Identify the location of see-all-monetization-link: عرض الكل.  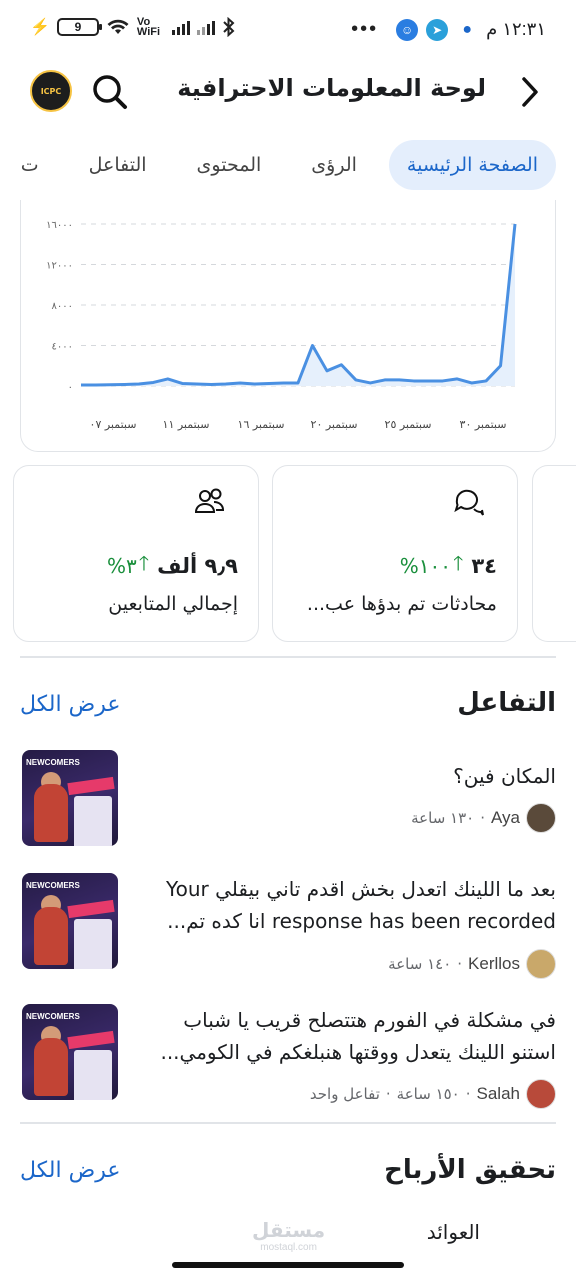
(70, 1170).